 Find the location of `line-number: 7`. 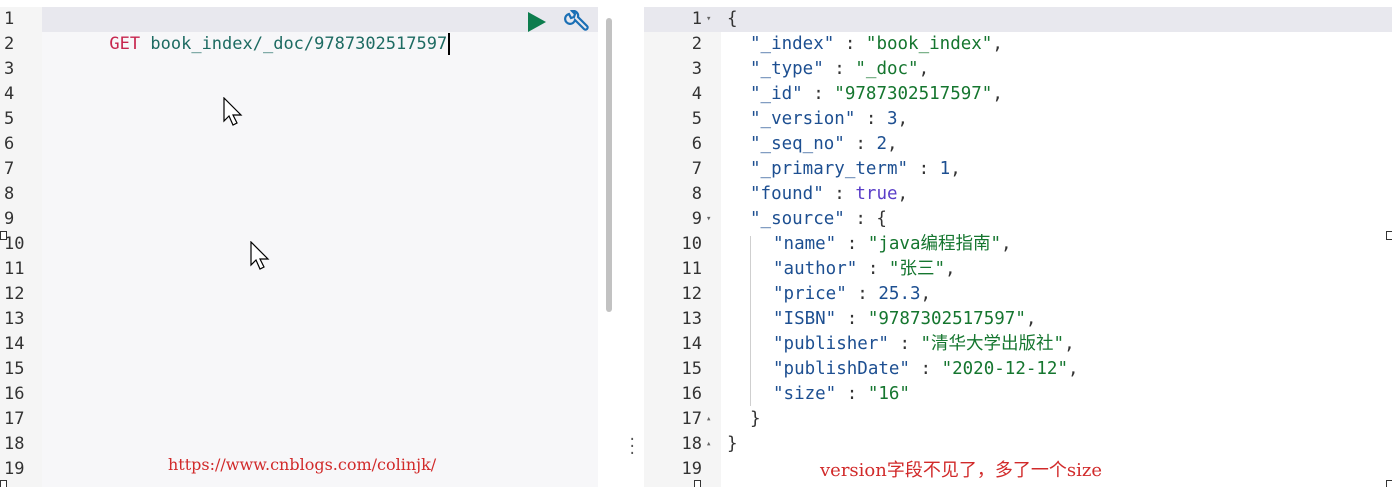

line-number: 7 is located at coordinates (696, 169).